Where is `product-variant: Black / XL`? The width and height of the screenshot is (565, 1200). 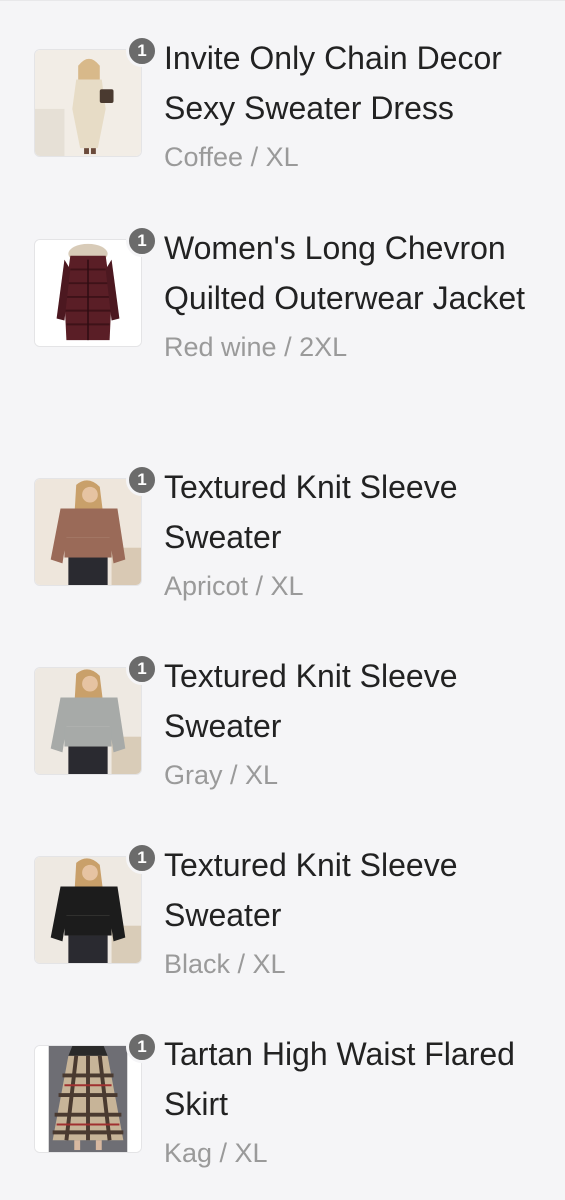
product-variant: Black / XL is located at coordinates (225, 964).